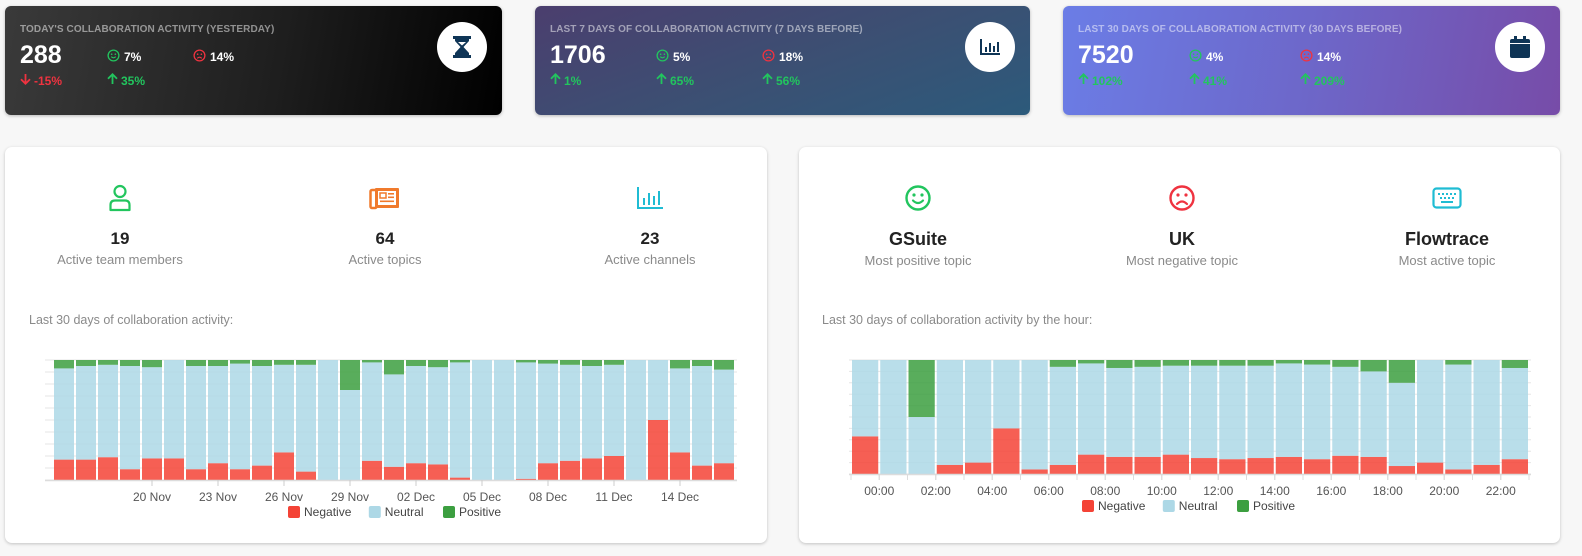 The height and width of the screenshot is (556, 1582). I want to click on legend-item-positive: Positive, so click(472, 512).